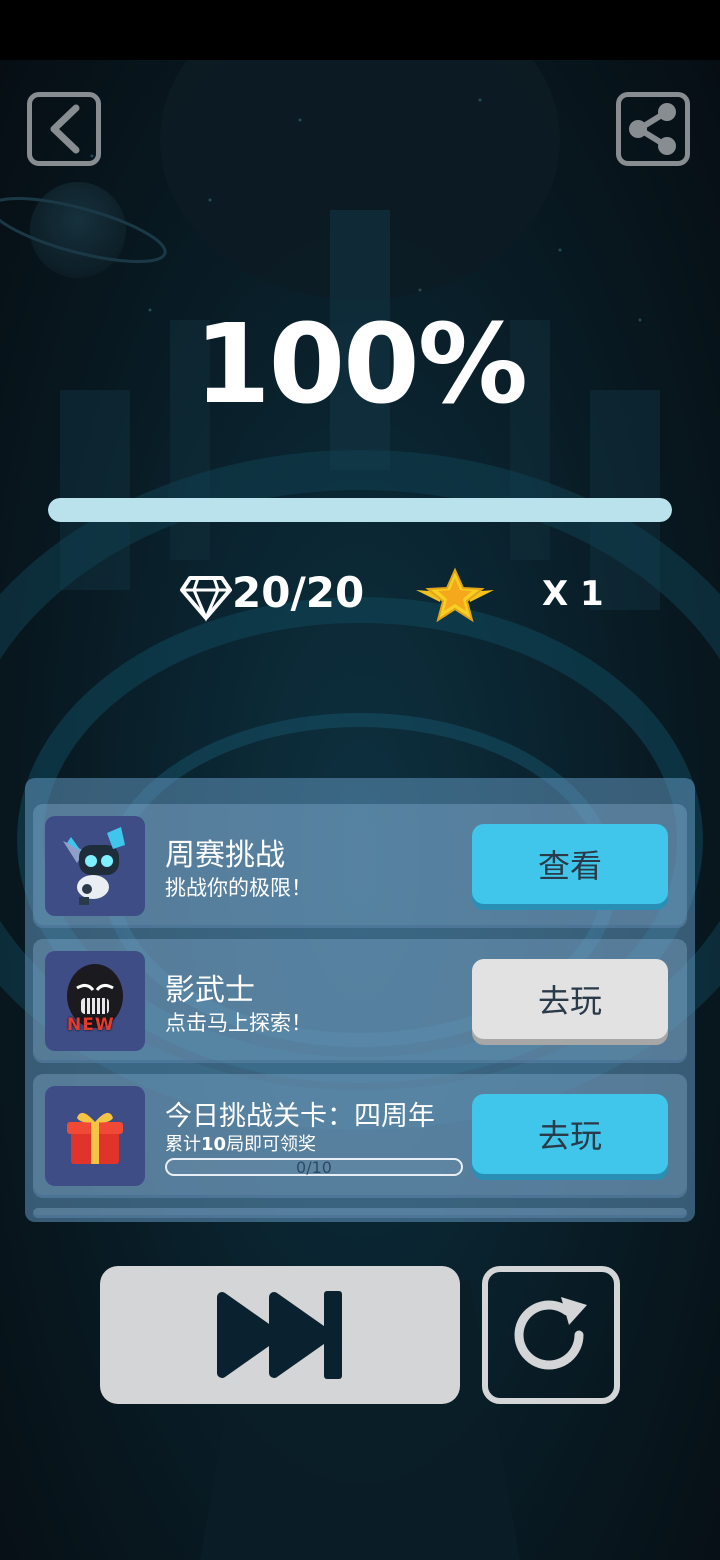 This screenshot has width=720, height=1560. I want to click on replay-icon, so click(550, 1333).